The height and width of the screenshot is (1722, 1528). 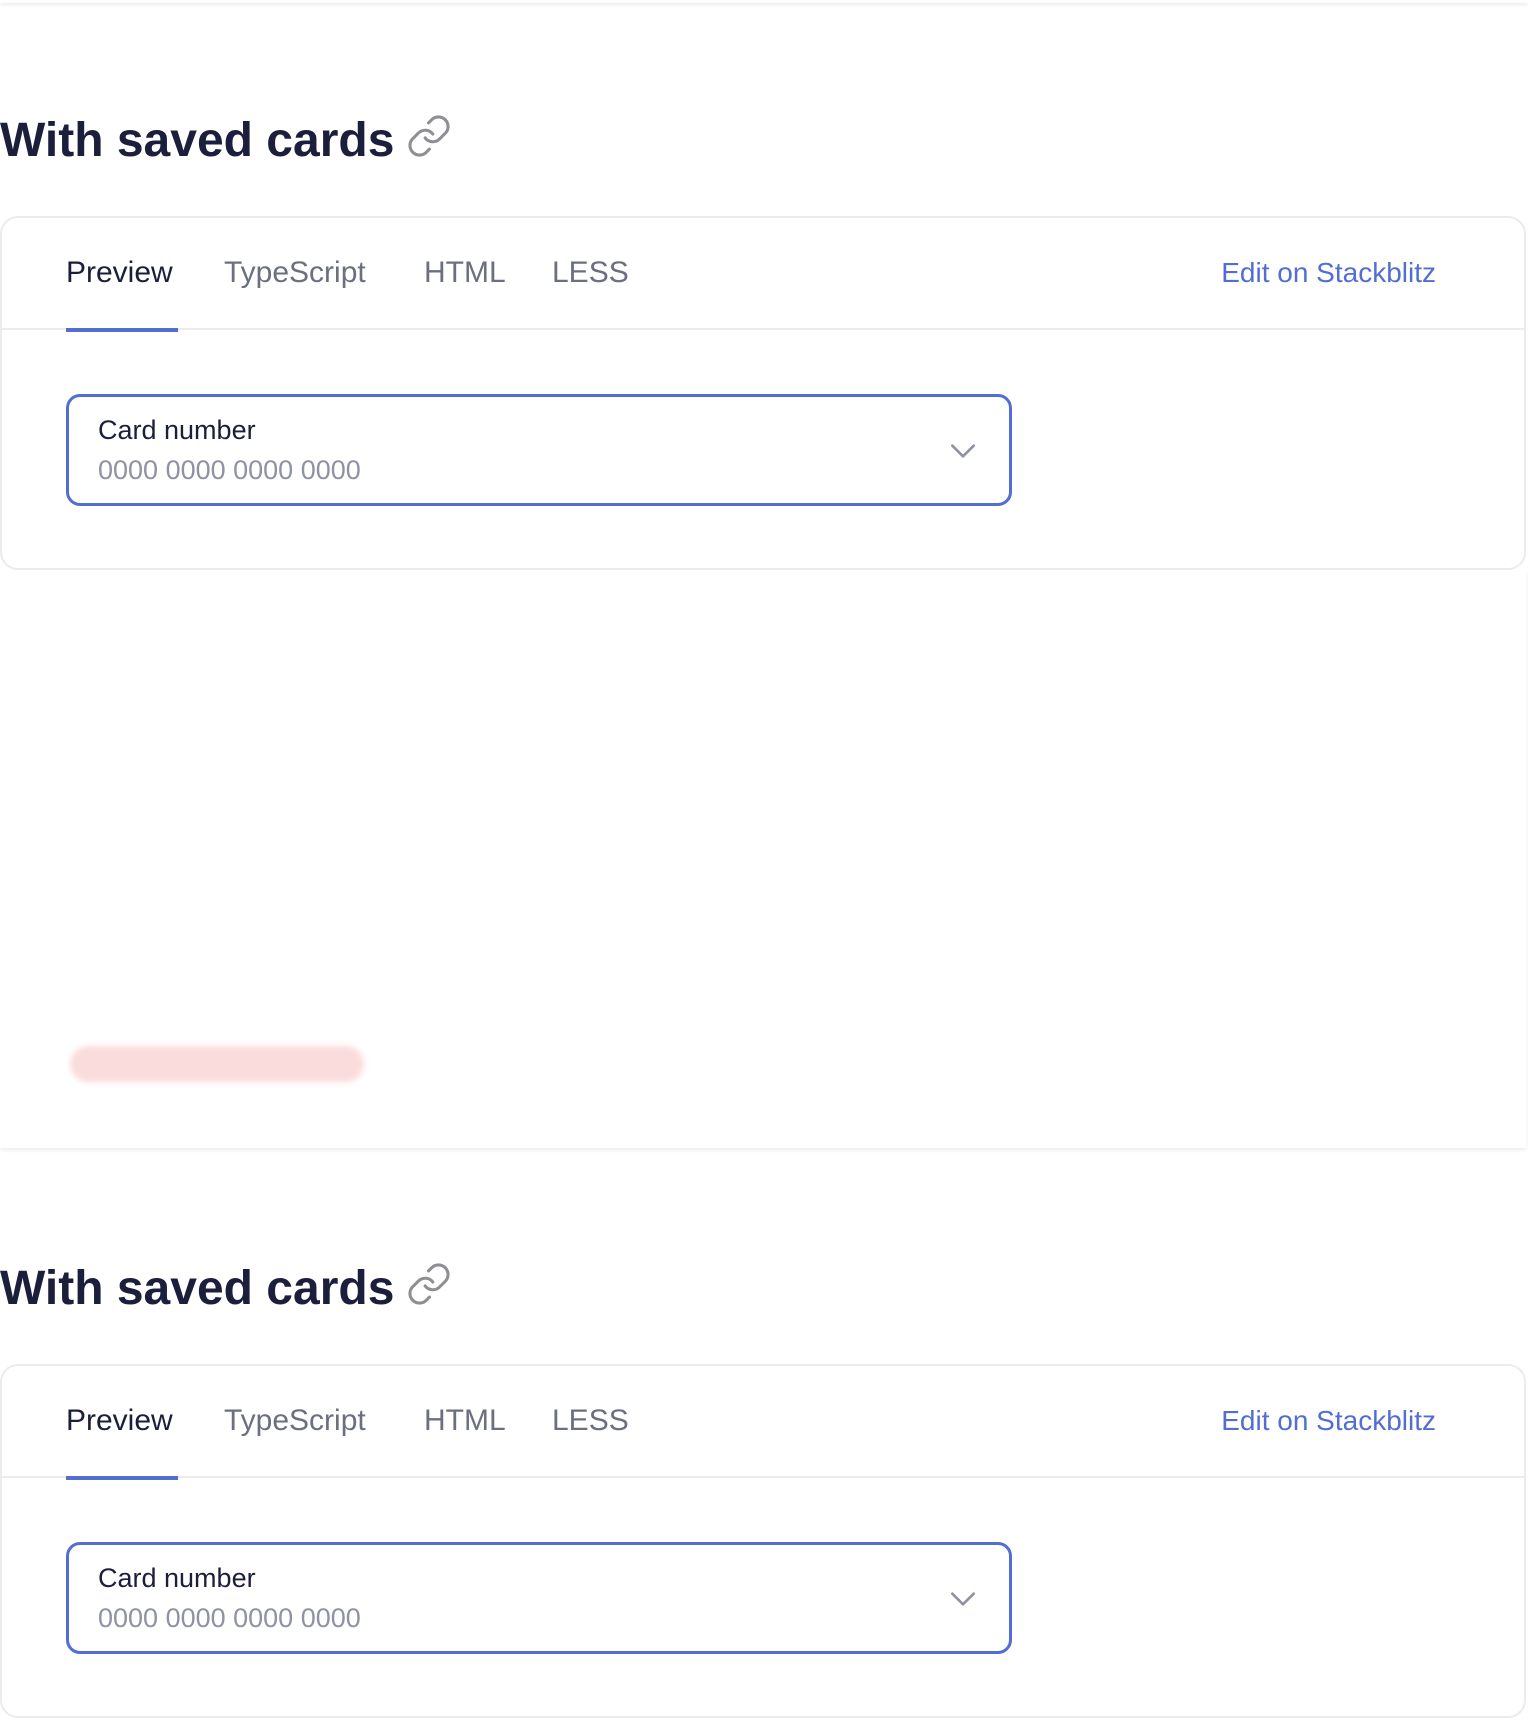 I want to click on blurred-placeholder, so click(x=217, y=1064).